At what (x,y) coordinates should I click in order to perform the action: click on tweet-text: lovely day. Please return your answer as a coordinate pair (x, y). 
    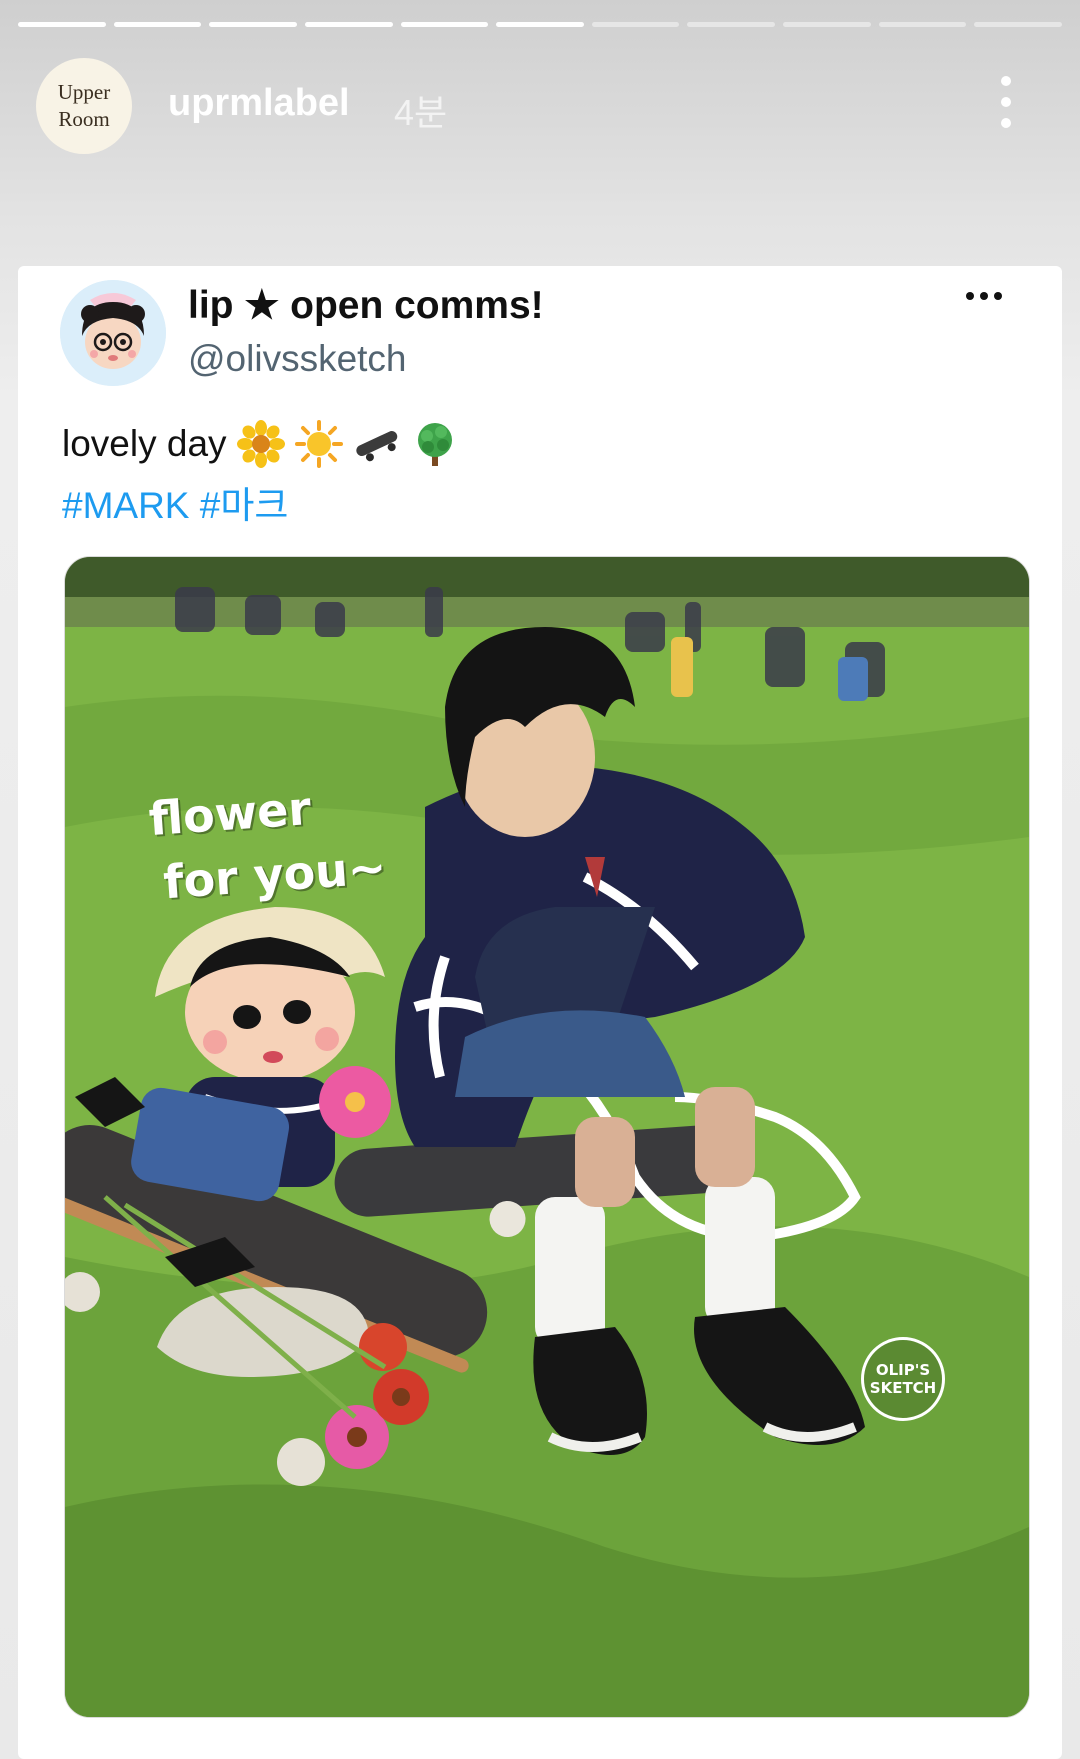
    Looking at the image, I should click on (260, 444).